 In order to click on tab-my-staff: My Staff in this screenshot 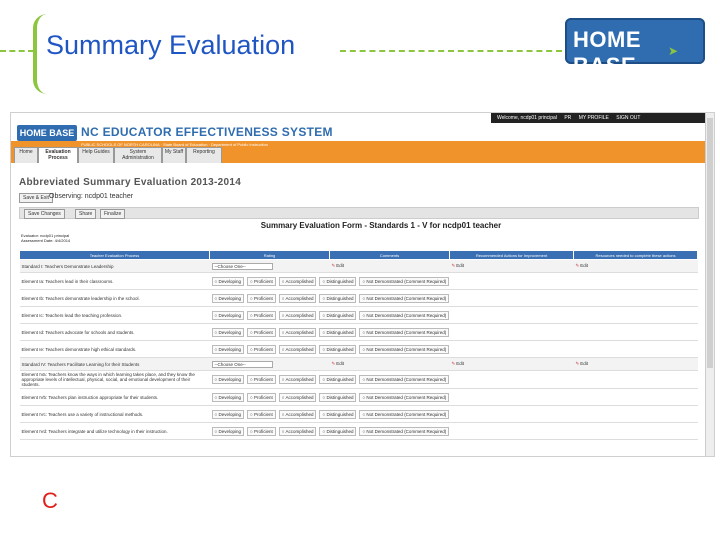, I will do `click(174, 155)`.